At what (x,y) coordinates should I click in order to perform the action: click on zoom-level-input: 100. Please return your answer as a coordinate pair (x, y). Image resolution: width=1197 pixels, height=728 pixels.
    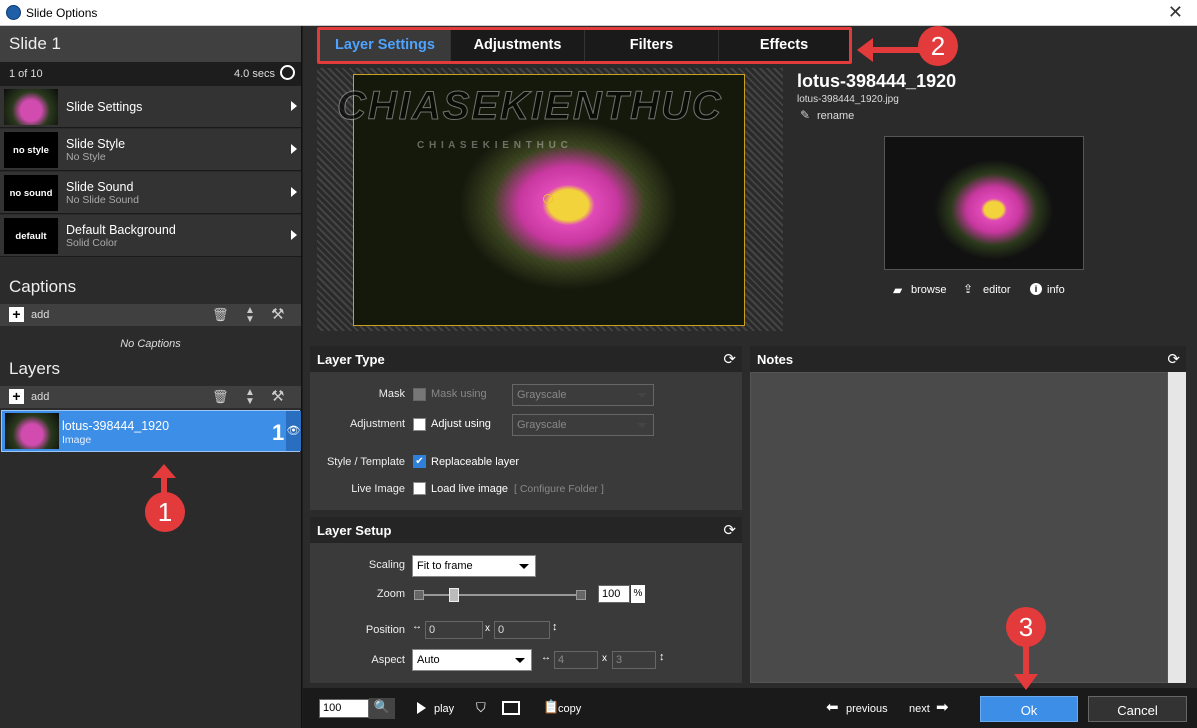
    Looking at the image, I should click on (344, 708).